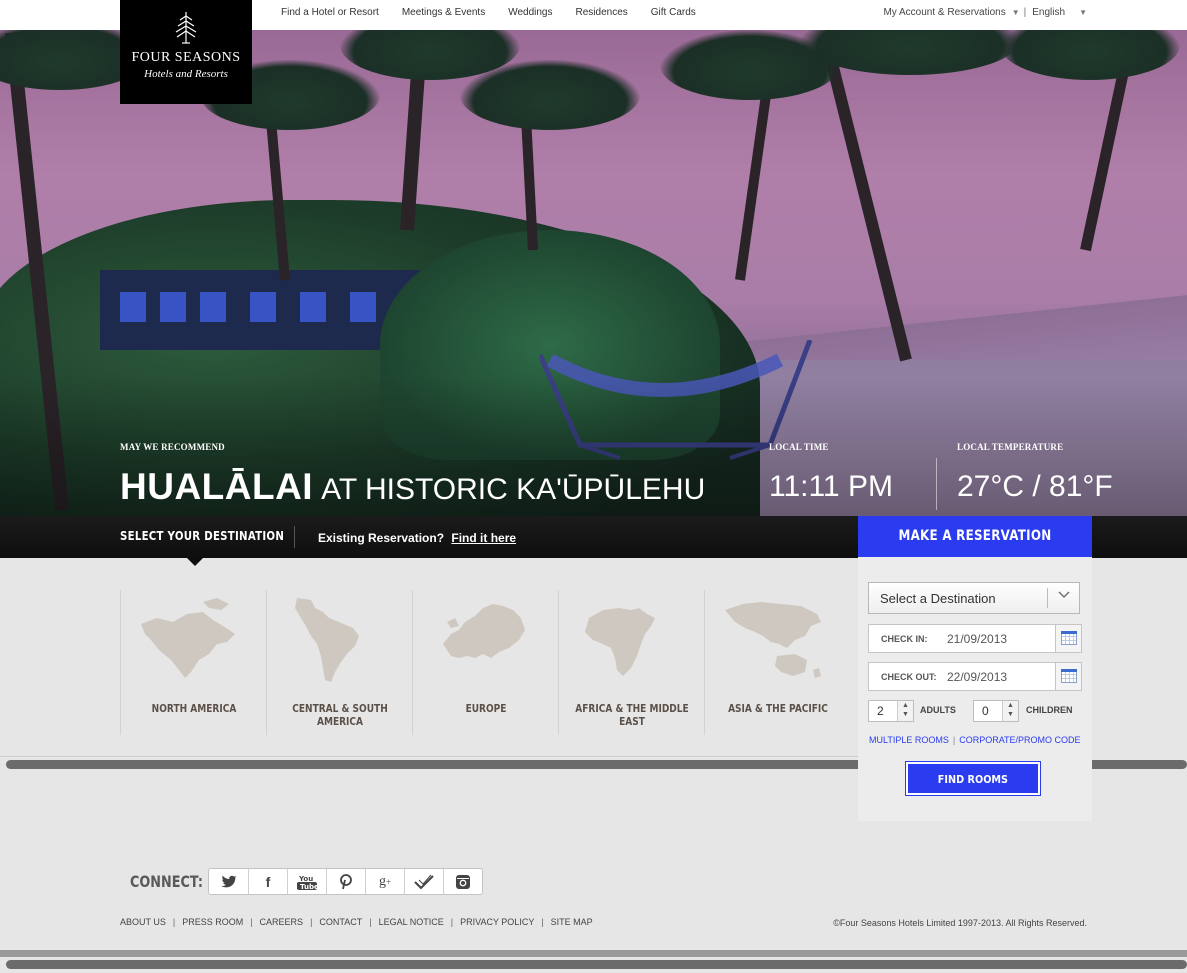 The image size is (1187, 973). I want to click on local-time-label: LOCAL TIME, so click(799, 447).